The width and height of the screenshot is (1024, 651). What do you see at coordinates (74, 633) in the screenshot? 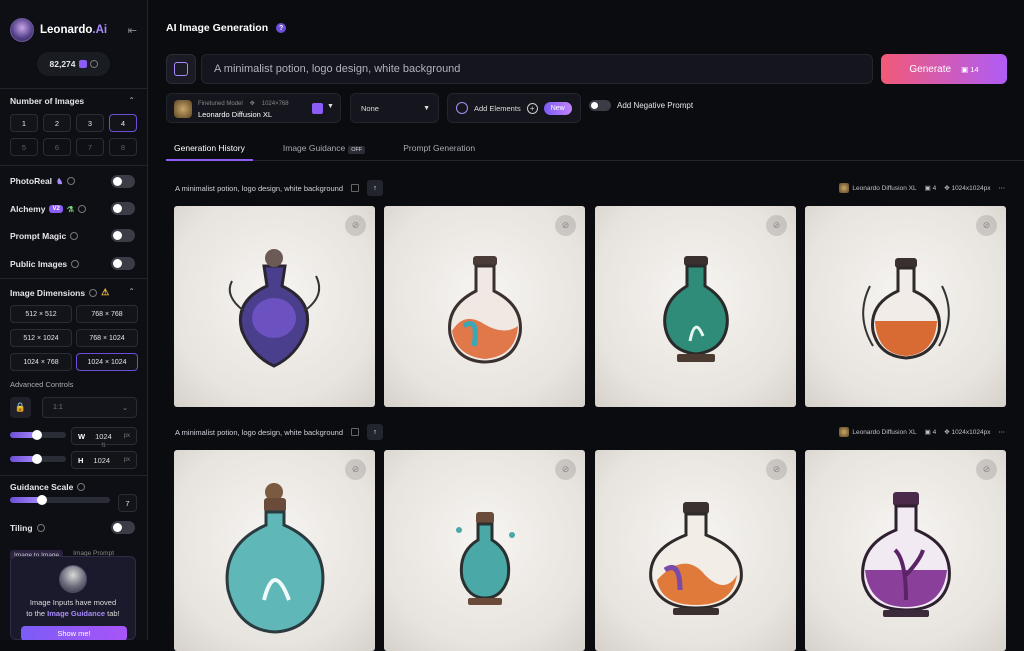
I see `show-me-button: Show me!` at bounding box center [74, 633].